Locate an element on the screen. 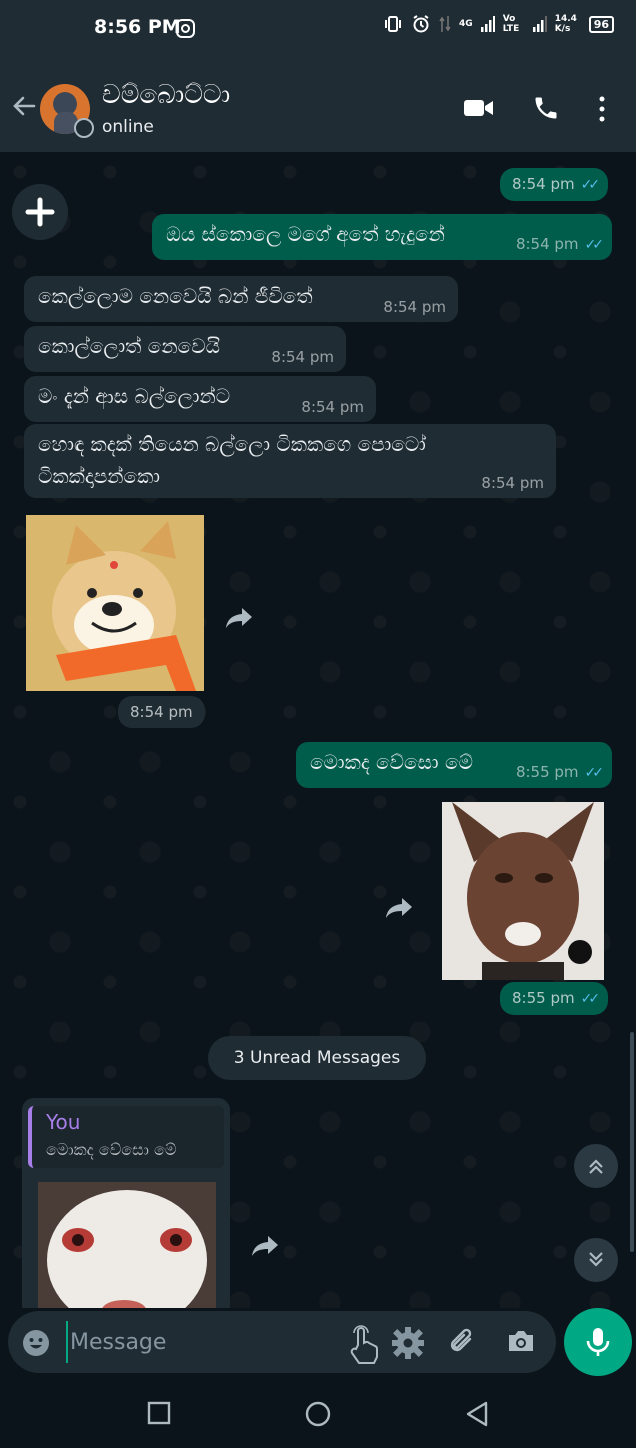  message-bubble-out: මොකද වේසො මේ 8:55 pm ✓✓ is located at coordinates (454, 765).